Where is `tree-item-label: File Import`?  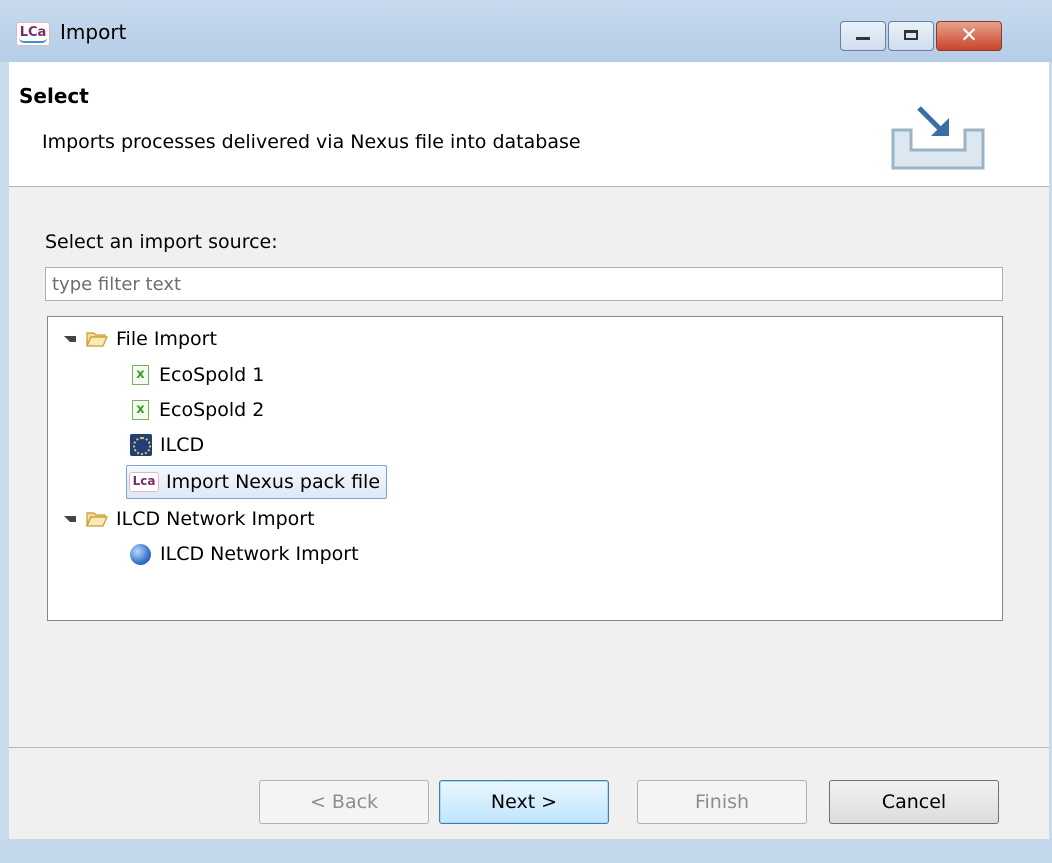
tree-item-label: File Import is located at coordinates (166, 339).